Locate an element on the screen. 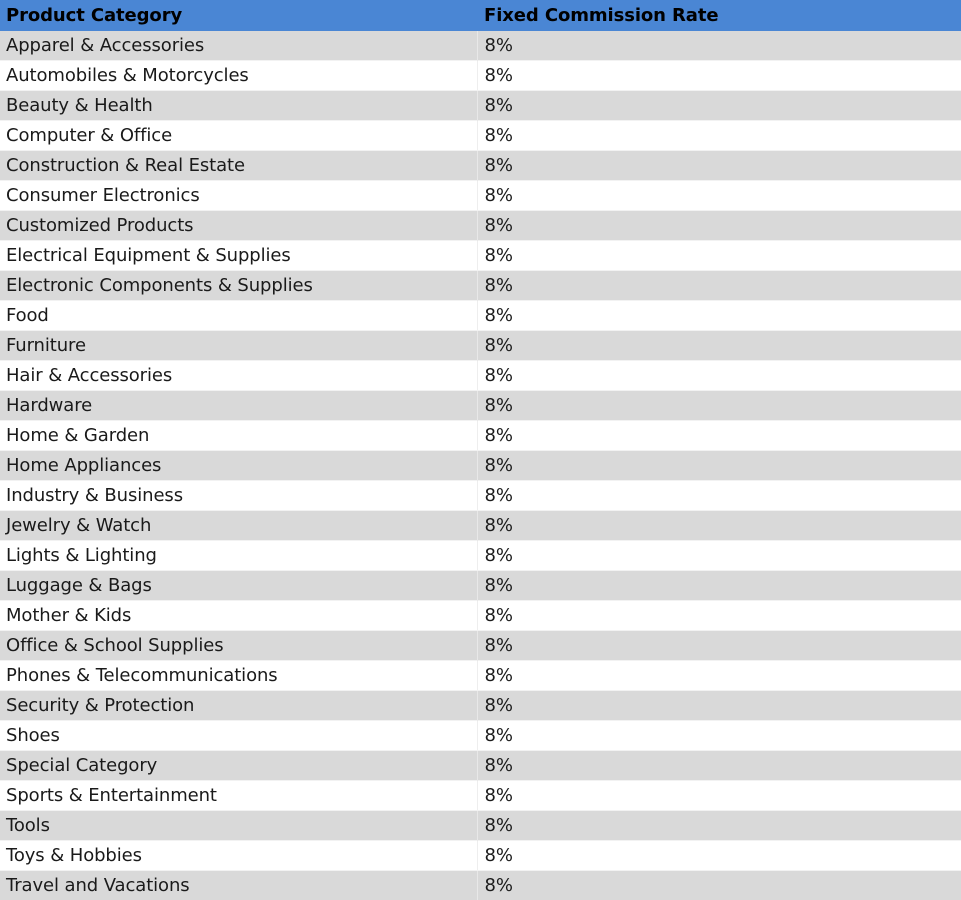 The width and height of the screenshot is (961, 900). table-header-row: Product Category Fixed Commission Rate is located at coordinates (480, 15).